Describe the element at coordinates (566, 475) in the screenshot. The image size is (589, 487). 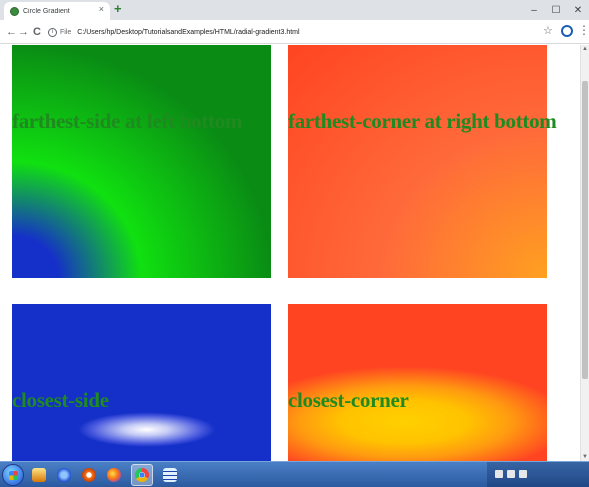
I see `clock-area` at that location.